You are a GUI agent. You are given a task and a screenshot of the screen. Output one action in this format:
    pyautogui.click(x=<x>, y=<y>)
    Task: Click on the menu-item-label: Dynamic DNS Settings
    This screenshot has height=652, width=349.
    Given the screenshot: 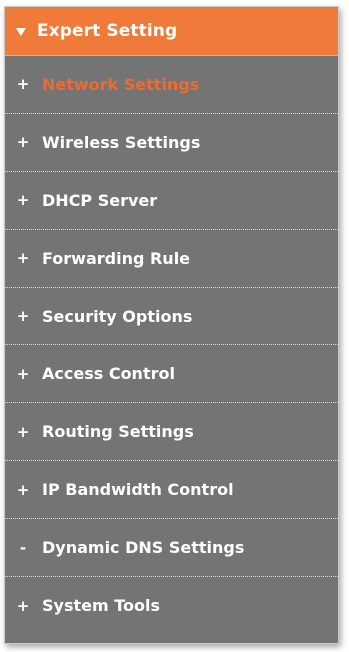 What is the action you would take?
    pyautogui.click(x=143, y=548)
    